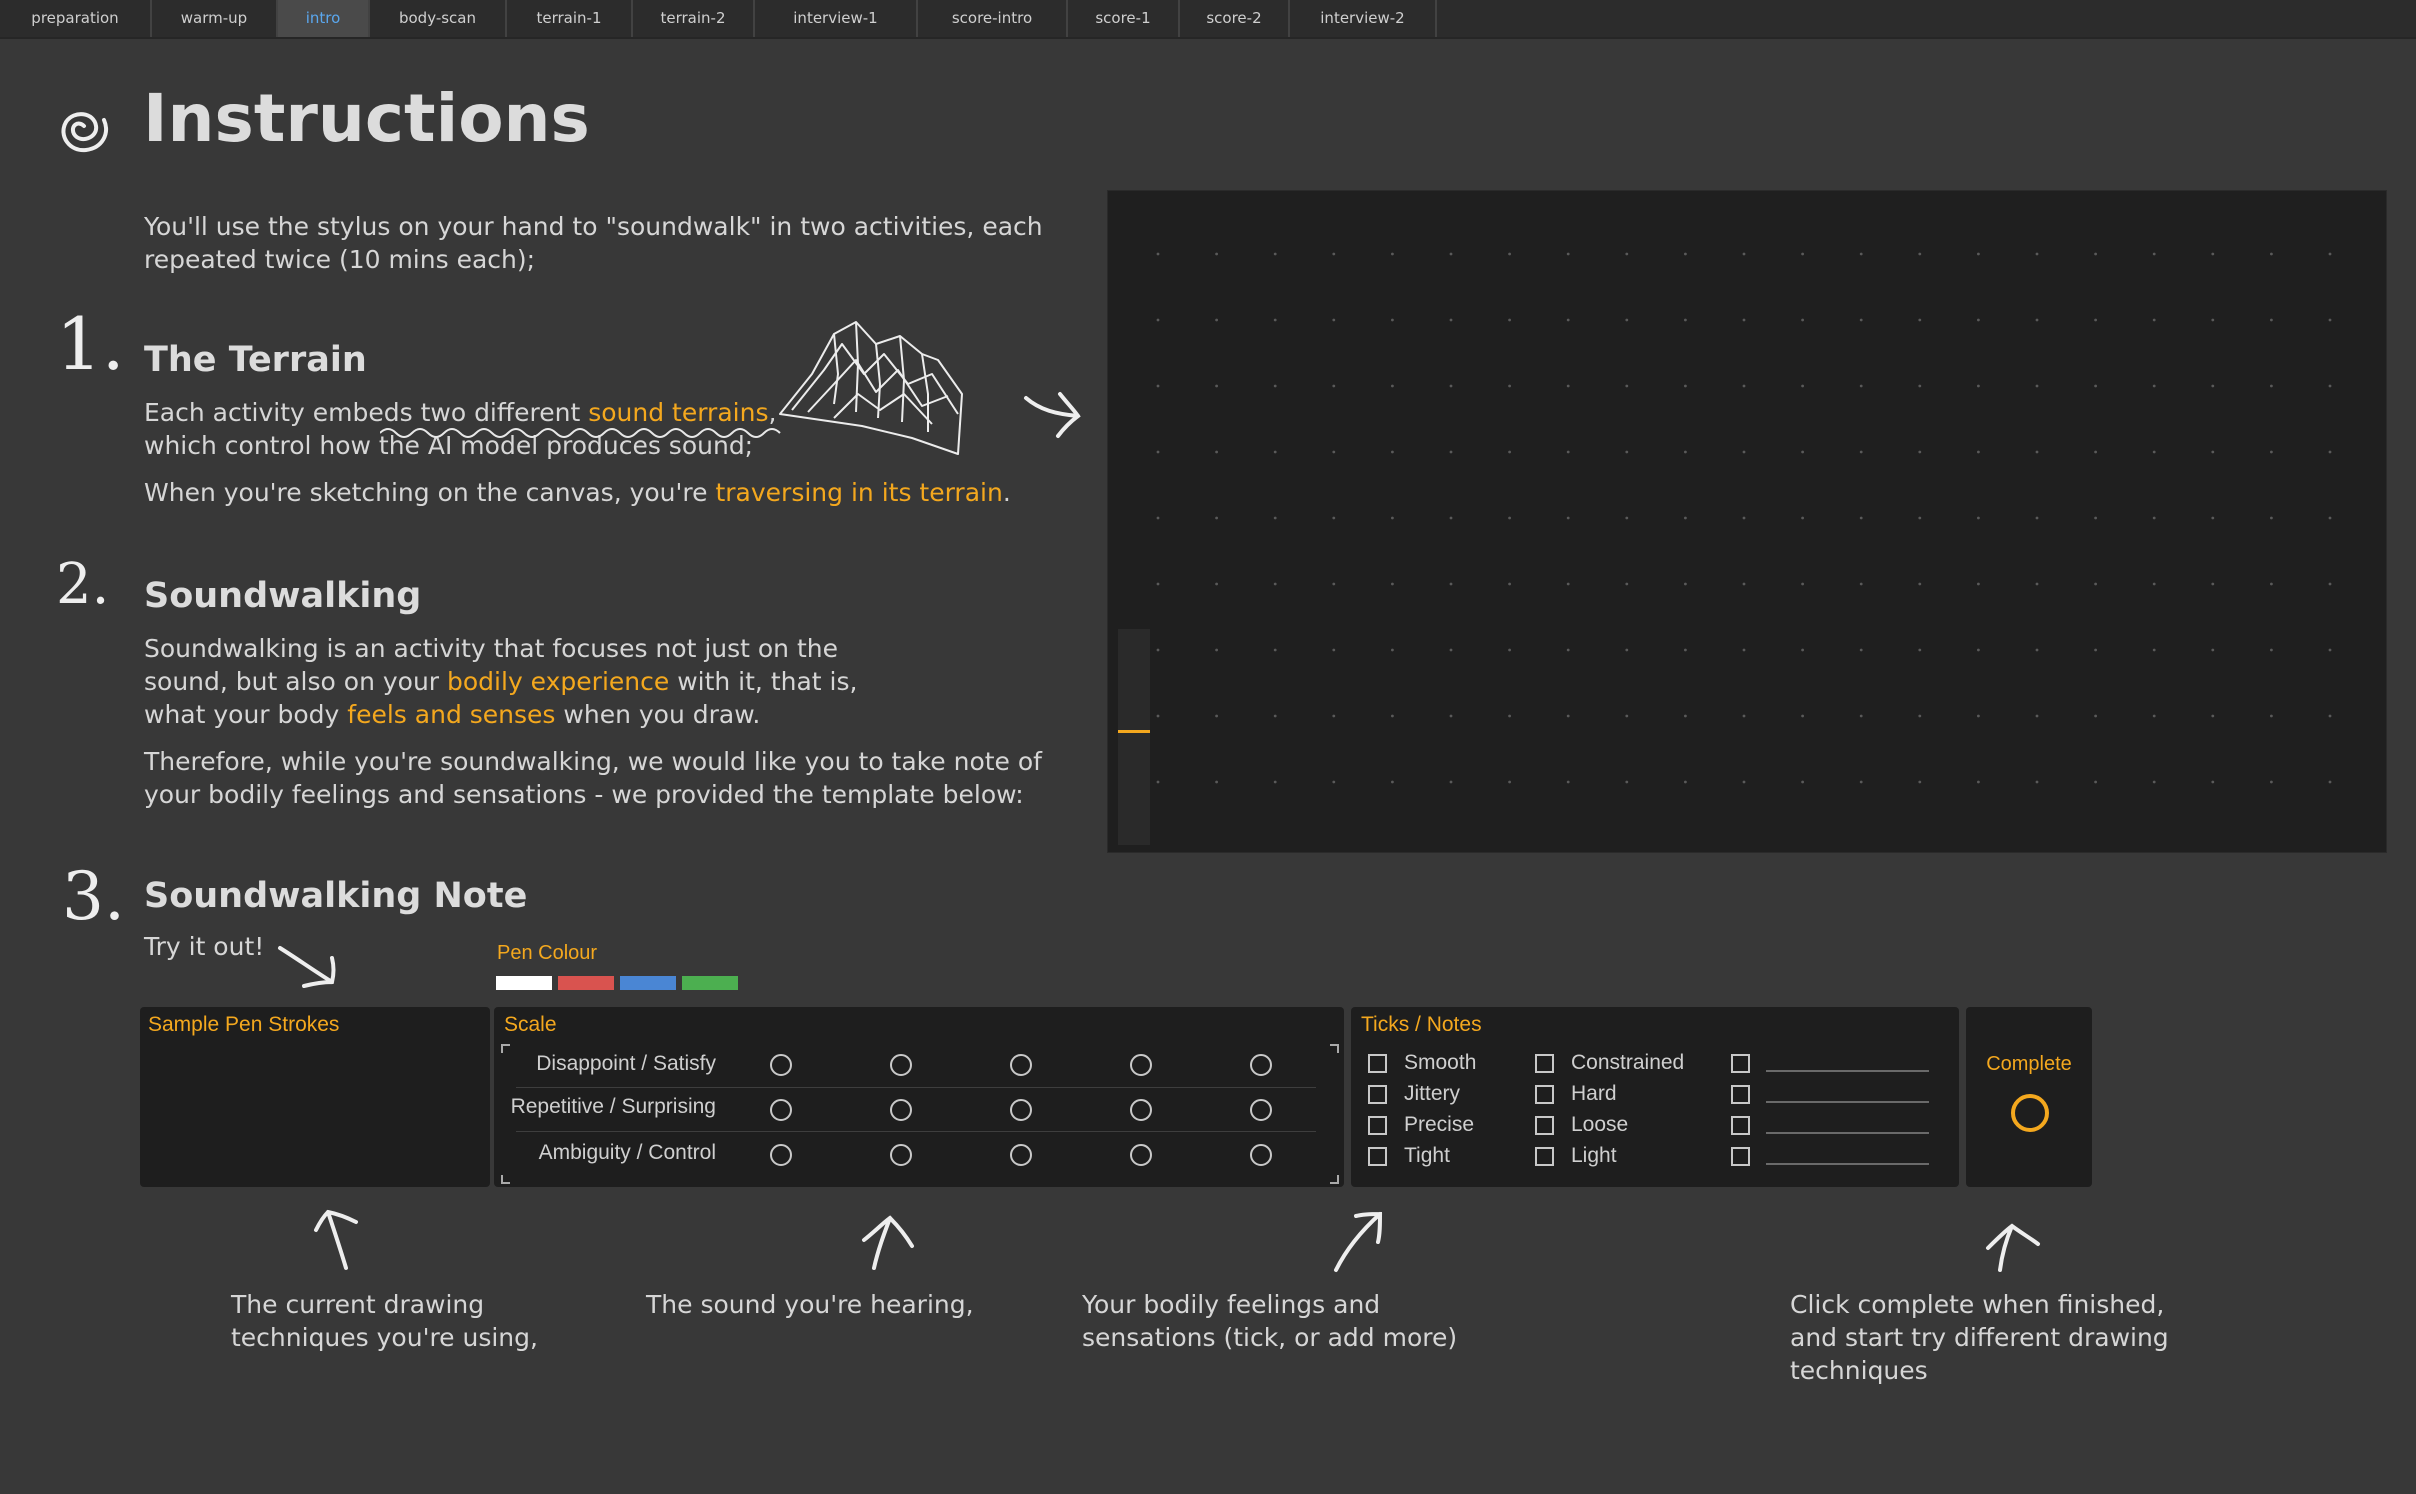 This screenshot has width=2416, height=1494. What do you see at coordinates (1141, 1065) in the screenshot?
I see `scale-radio-row1-option4` at bounding box center [1141, 1065].